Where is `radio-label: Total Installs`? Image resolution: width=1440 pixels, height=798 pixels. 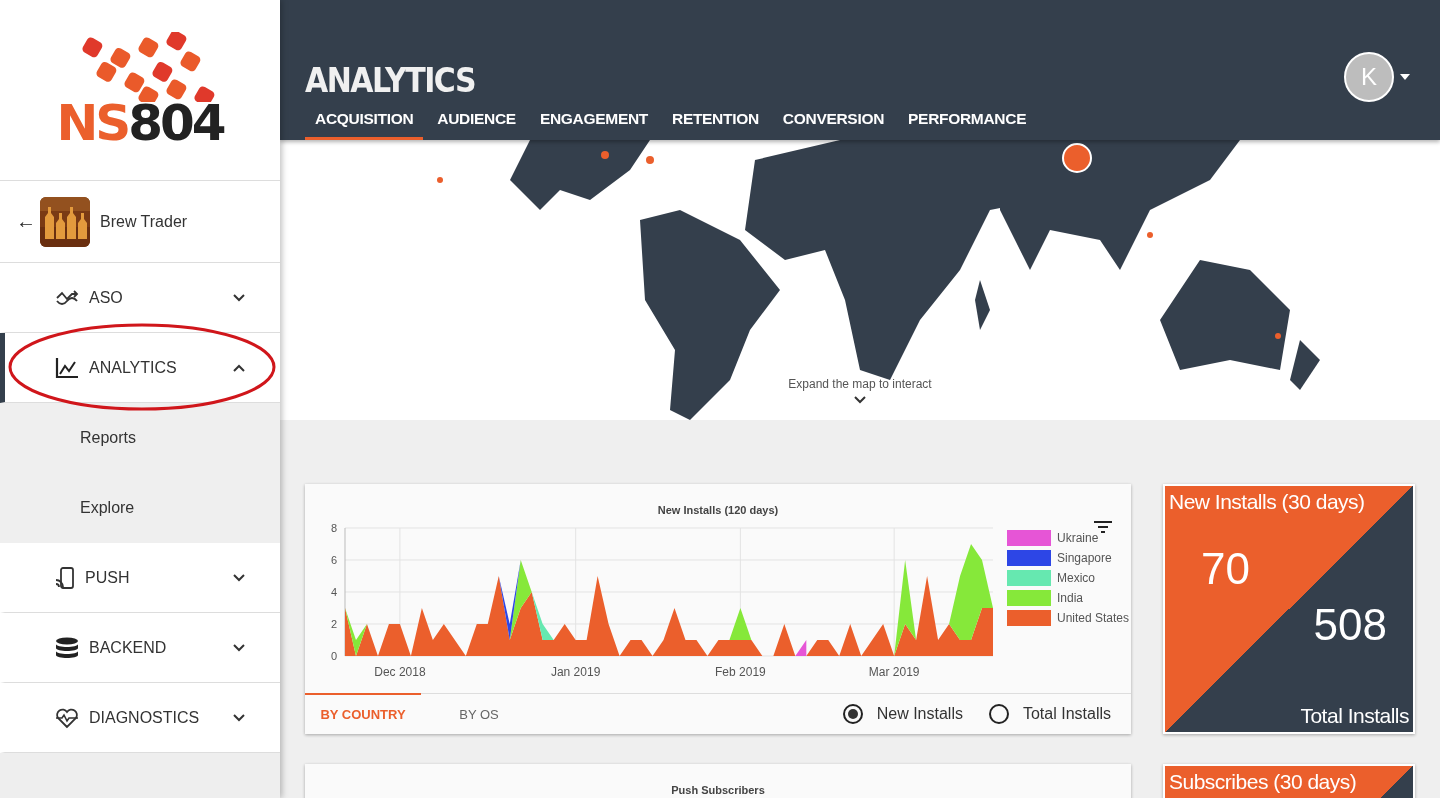 radio-label: Total Installs is located at coordinates (1066, 714).